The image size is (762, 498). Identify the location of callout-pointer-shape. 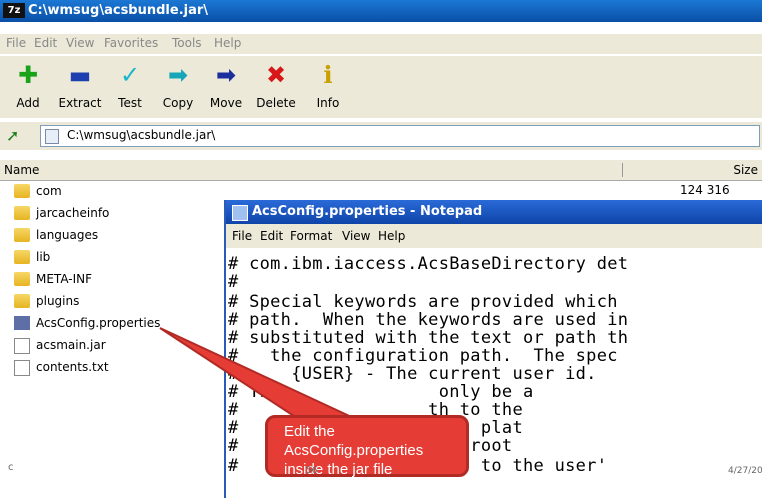
(259, 374).